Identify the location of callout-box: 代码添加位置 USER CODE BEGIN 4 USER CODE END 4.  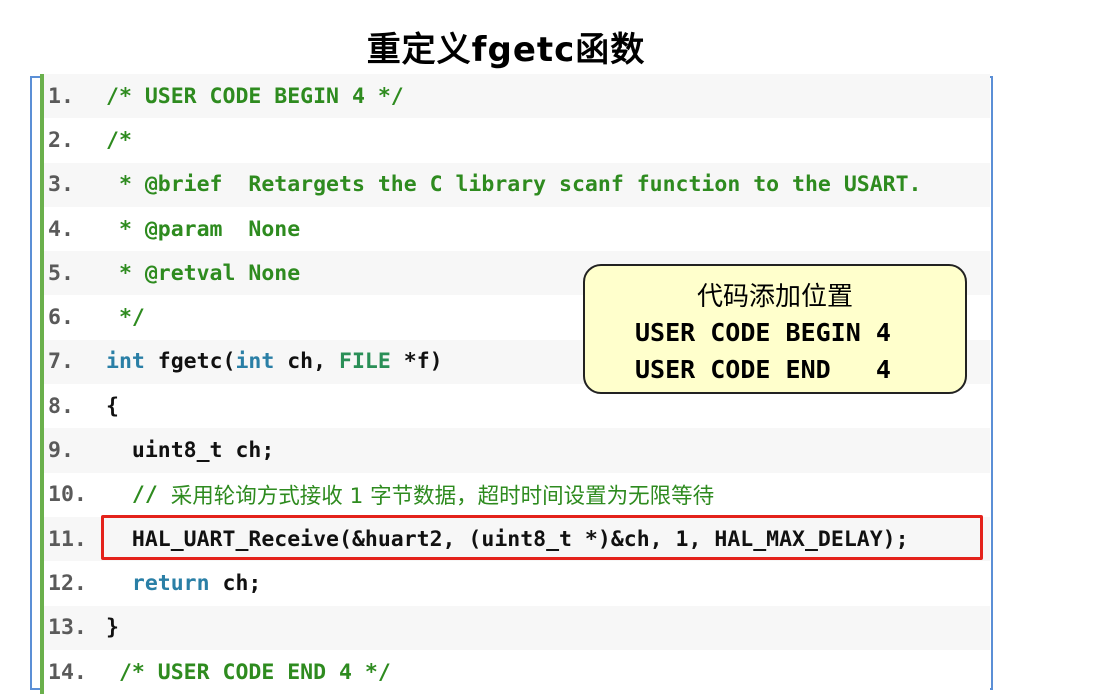
(775, 329).